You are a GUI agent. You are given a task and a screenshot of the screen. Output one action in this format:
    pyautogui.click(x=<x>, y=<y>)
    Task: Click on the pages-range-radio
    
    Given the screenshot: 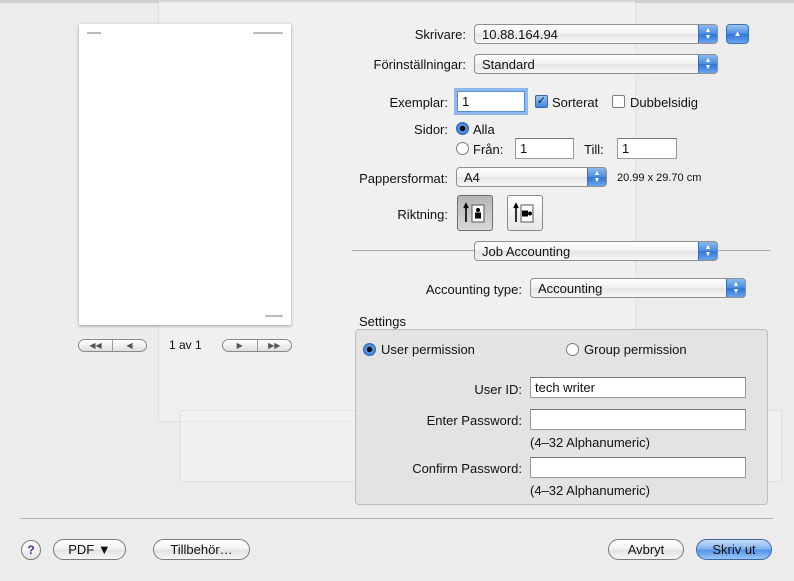 What is the action you would take?
    pyautogui.click(x=462, y=148)
    